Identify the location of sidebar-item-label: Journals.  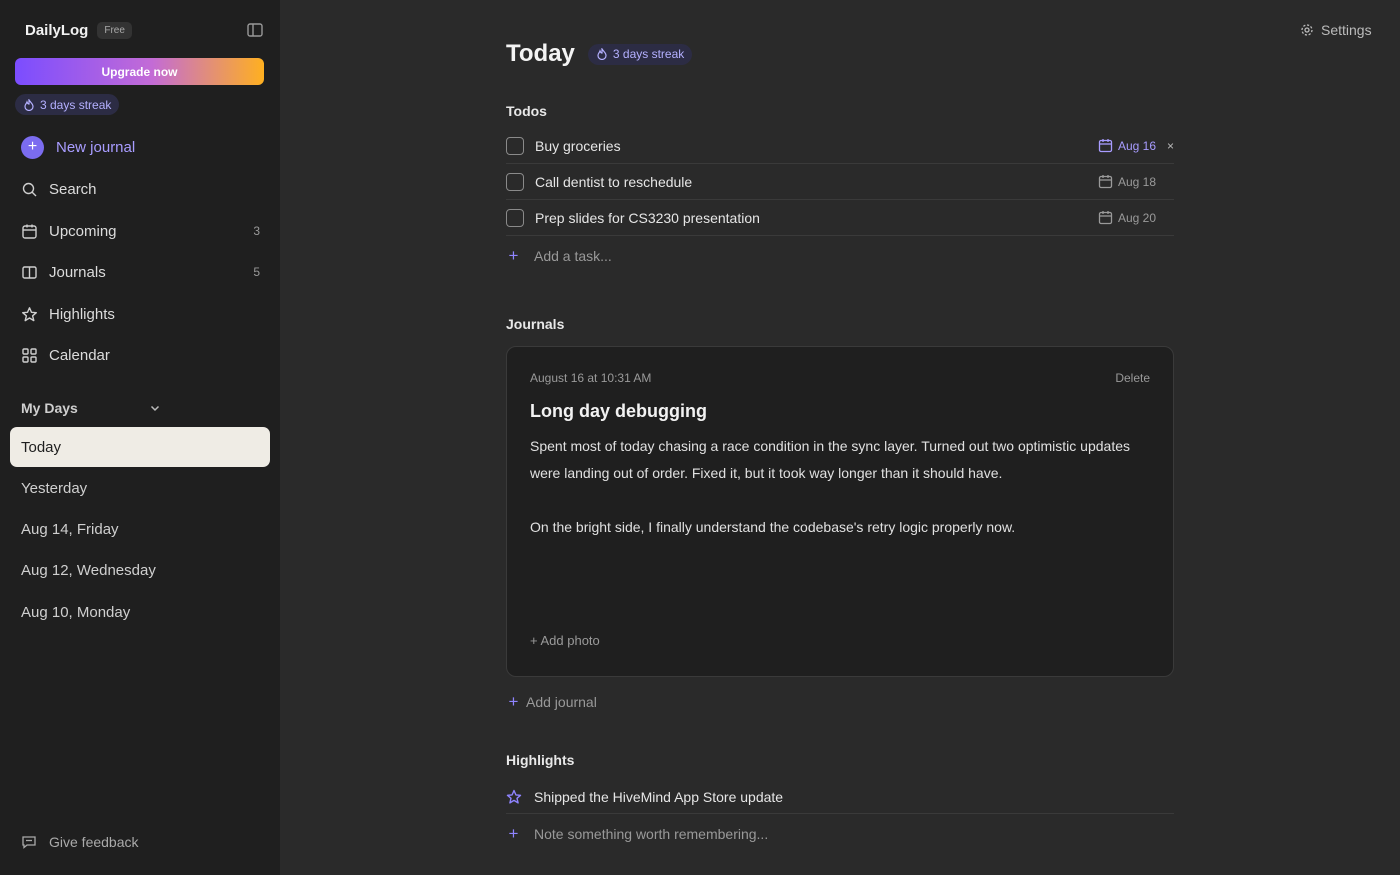
(77, 272).